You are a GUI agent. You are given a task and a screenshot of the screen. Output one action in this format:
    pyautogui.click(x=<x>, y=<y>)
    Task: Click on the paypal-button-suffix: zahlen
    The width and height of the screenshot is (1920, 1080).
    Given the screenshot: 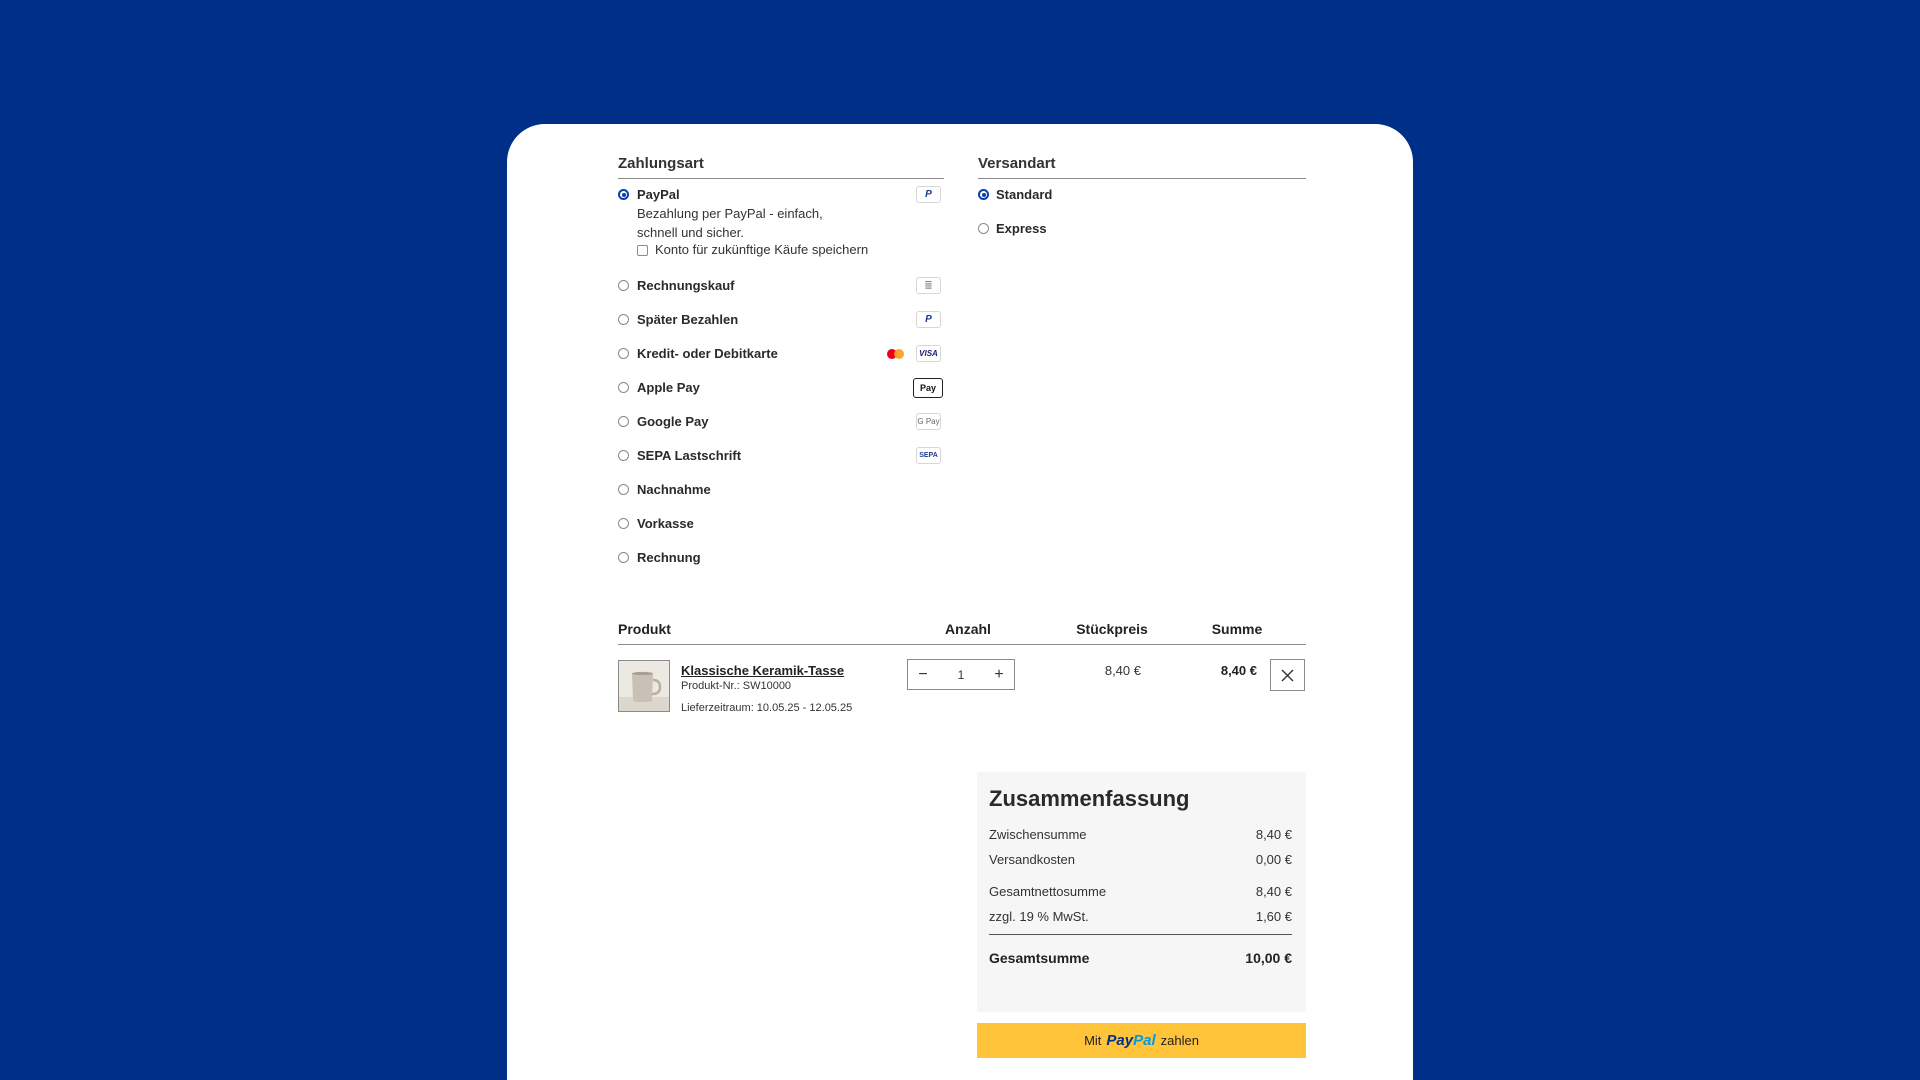 What is the action you would take?
    pyautogui.click(x=1179, y=1040)
    